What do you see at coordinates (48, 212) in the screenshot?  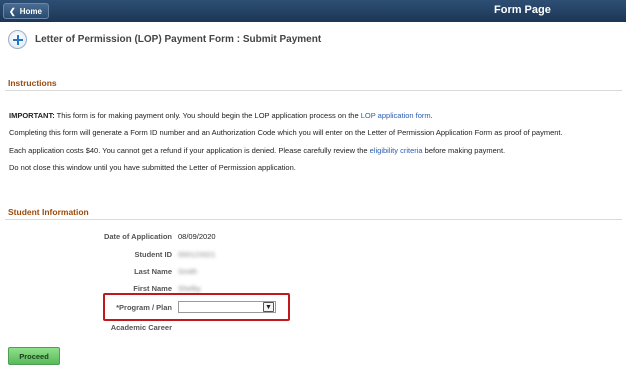 I see `student-info-heading: Student Information` at bounding box center [48, 212].